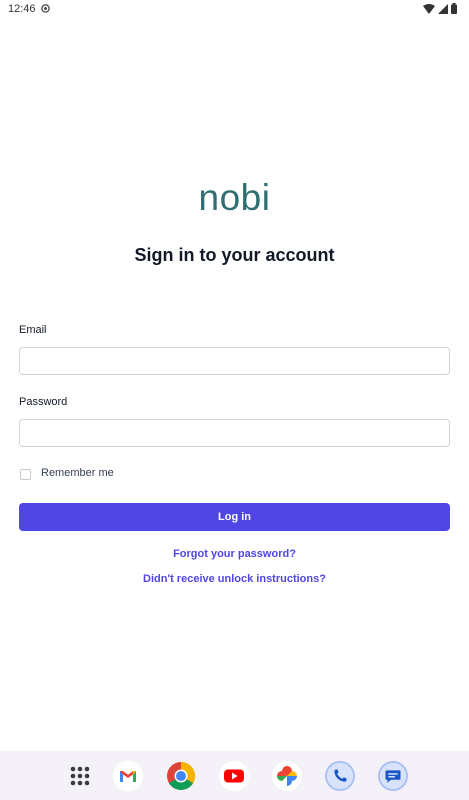 The width and height of the screenshot is (469, 800). What do you see at coordinates (340, 776) in the screenshot?
I see `phone-icon` at bounding box center [340, 776].